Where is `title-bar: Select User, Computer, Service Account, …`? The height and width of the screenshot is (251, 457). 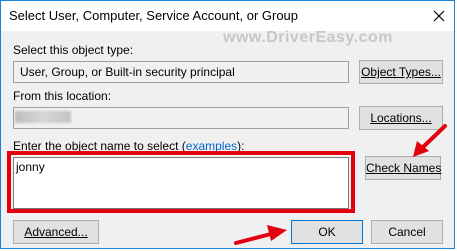 title-bar: Select User, Computer, Service Account, … is located at coordinates (227, 16).